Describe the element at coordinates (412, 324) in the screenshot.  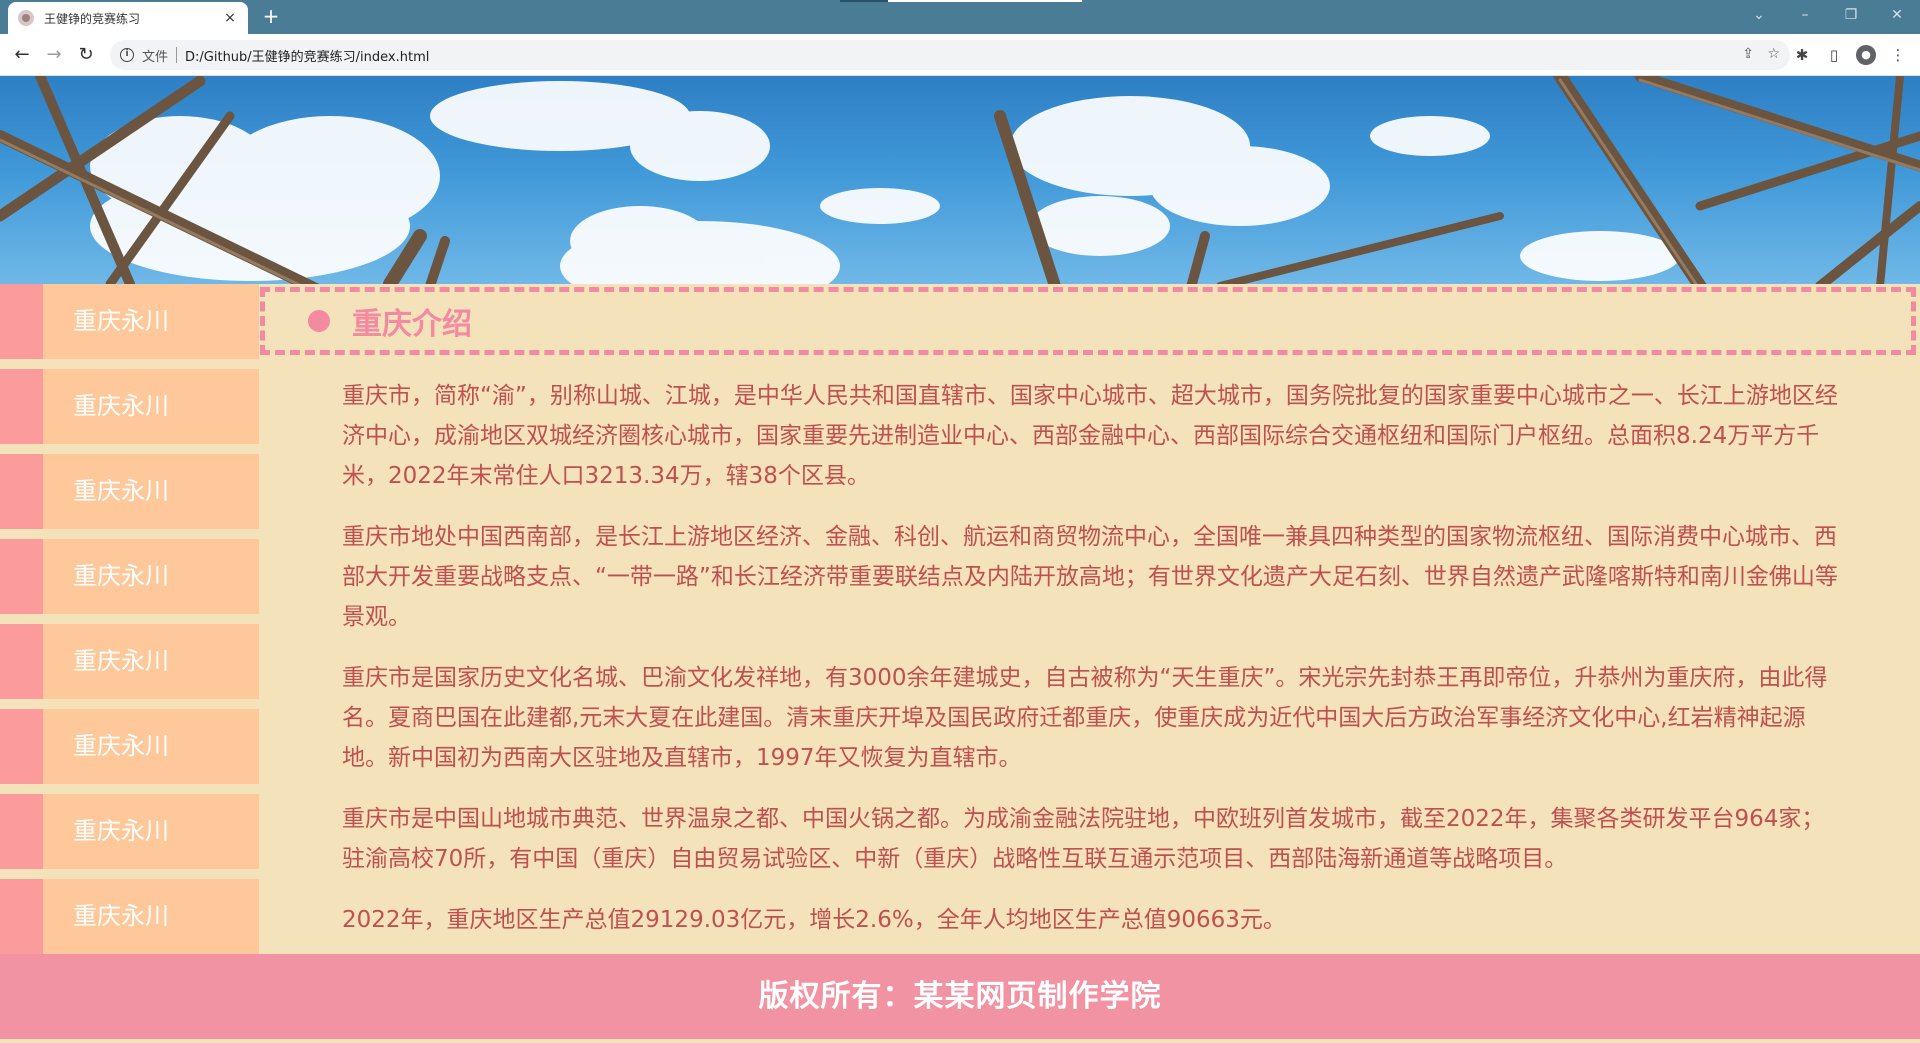
I see `section-heading: 重庆介绍` at that location.